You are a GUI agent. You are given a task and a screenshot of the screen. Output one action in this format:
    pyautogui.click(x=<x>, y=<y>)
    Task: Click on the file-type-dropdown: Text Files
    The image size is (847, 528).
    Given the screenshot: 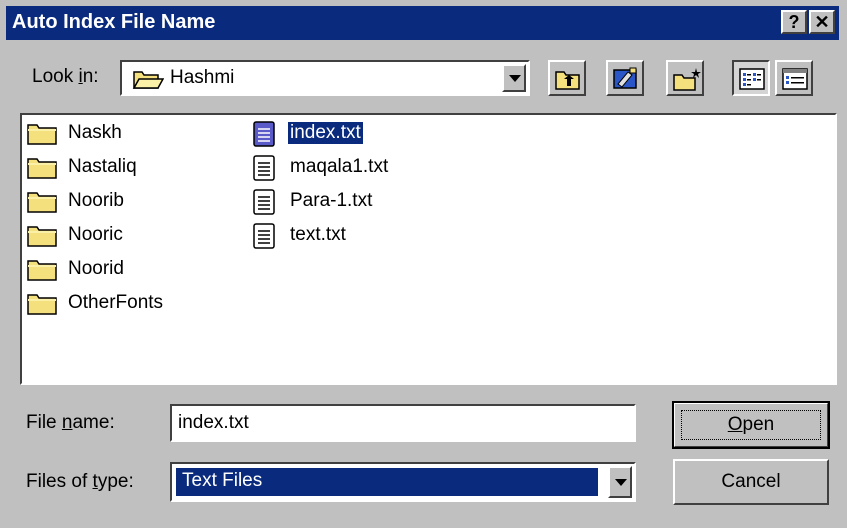 What is the action you would take?
    pyautogui.click(x=403, y=482)
    